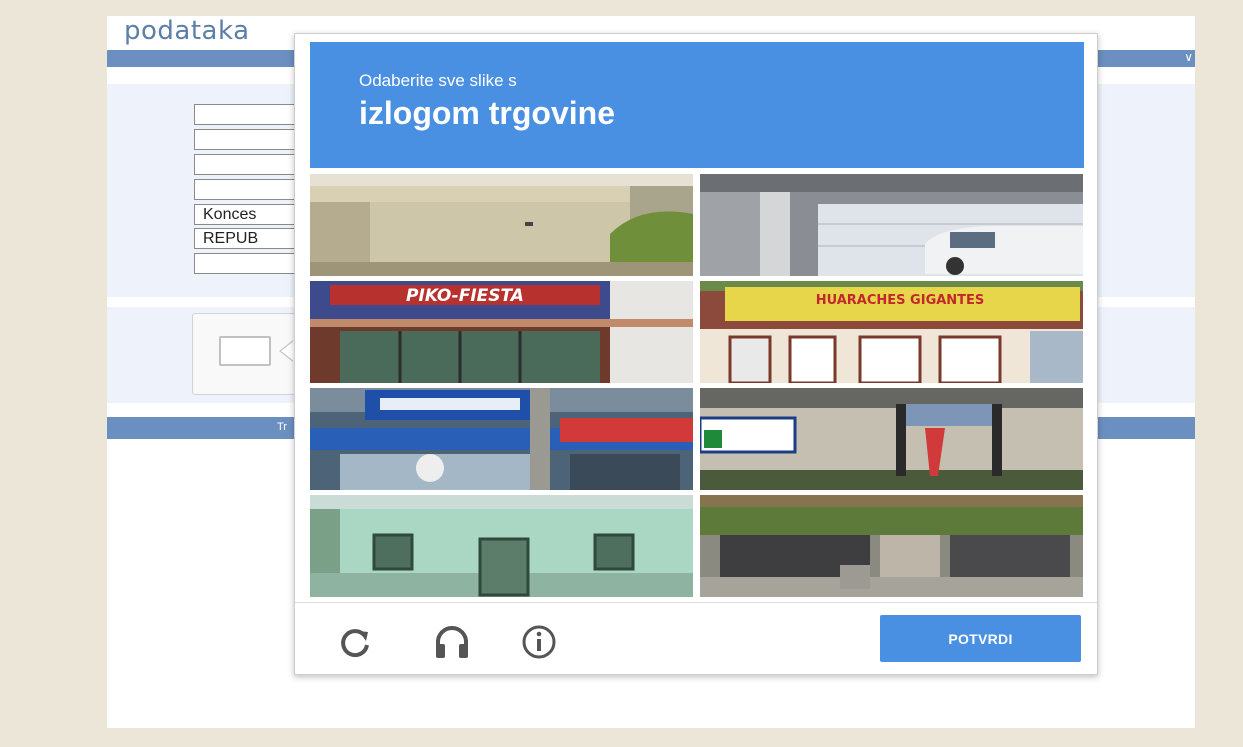  I want to click on captcha-tile-4: HUARACHES GIGANTES, so click(891, 332).